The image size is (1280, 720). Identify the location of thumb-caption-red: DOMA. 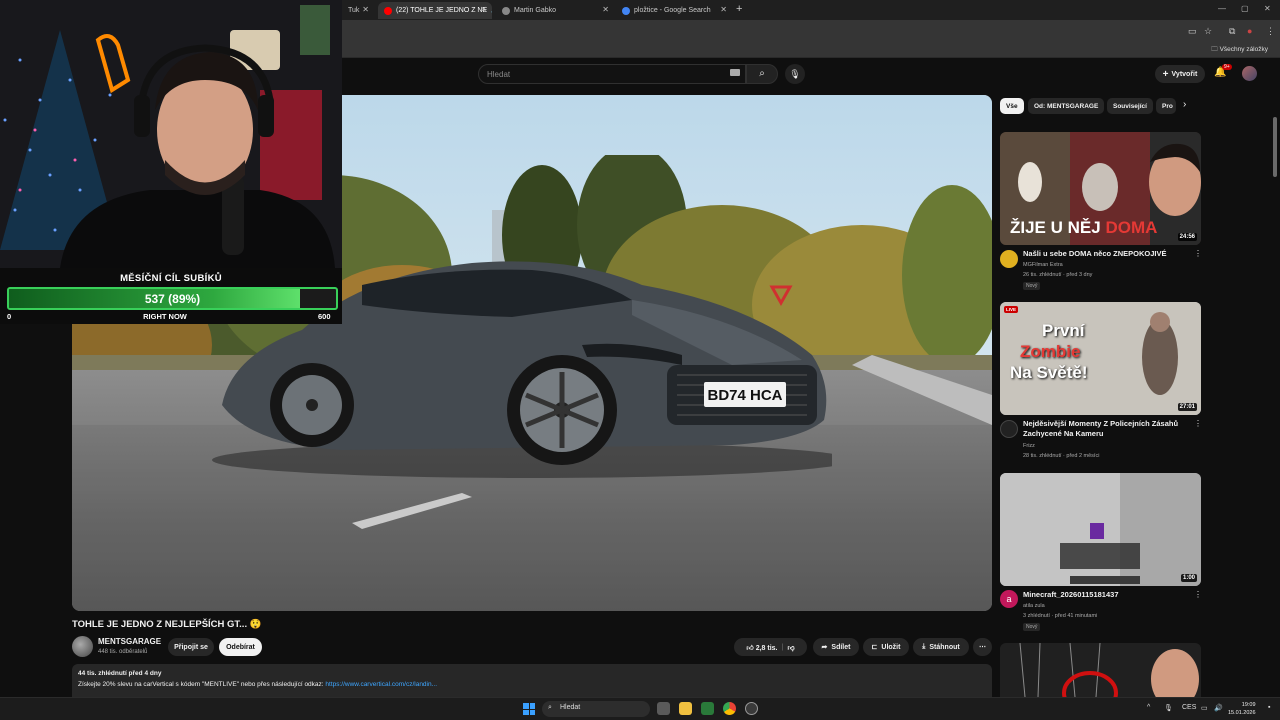
(1131, 227).